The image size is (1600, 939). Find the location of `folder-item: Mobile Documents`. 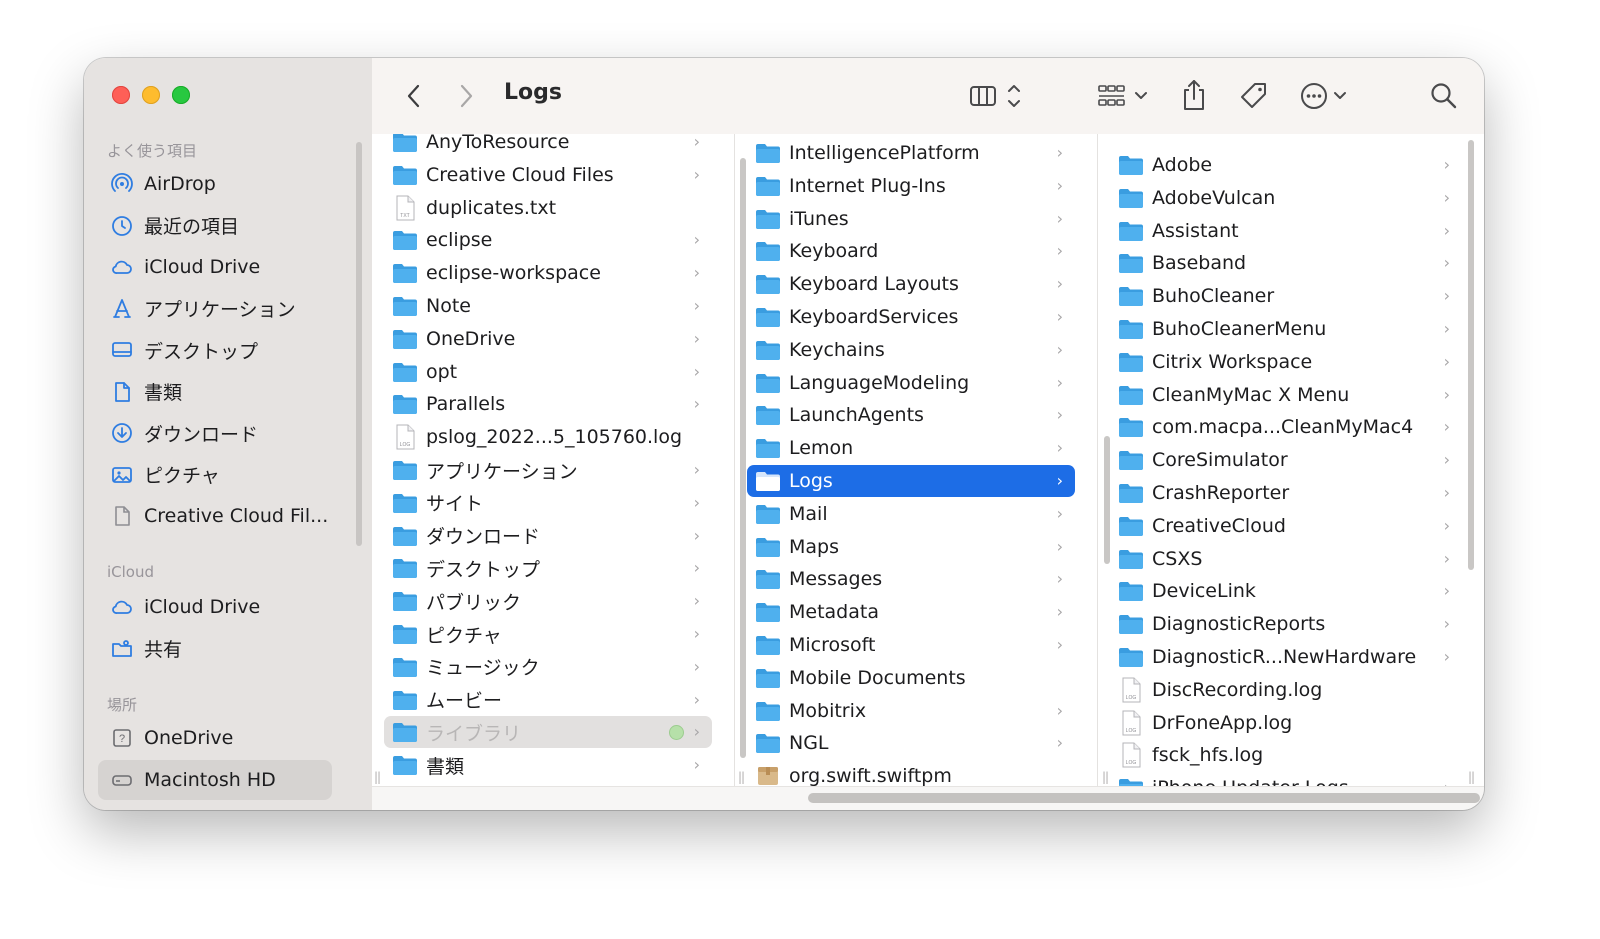

folder-item: Mobile Documents is located at coordinates (911, 678).